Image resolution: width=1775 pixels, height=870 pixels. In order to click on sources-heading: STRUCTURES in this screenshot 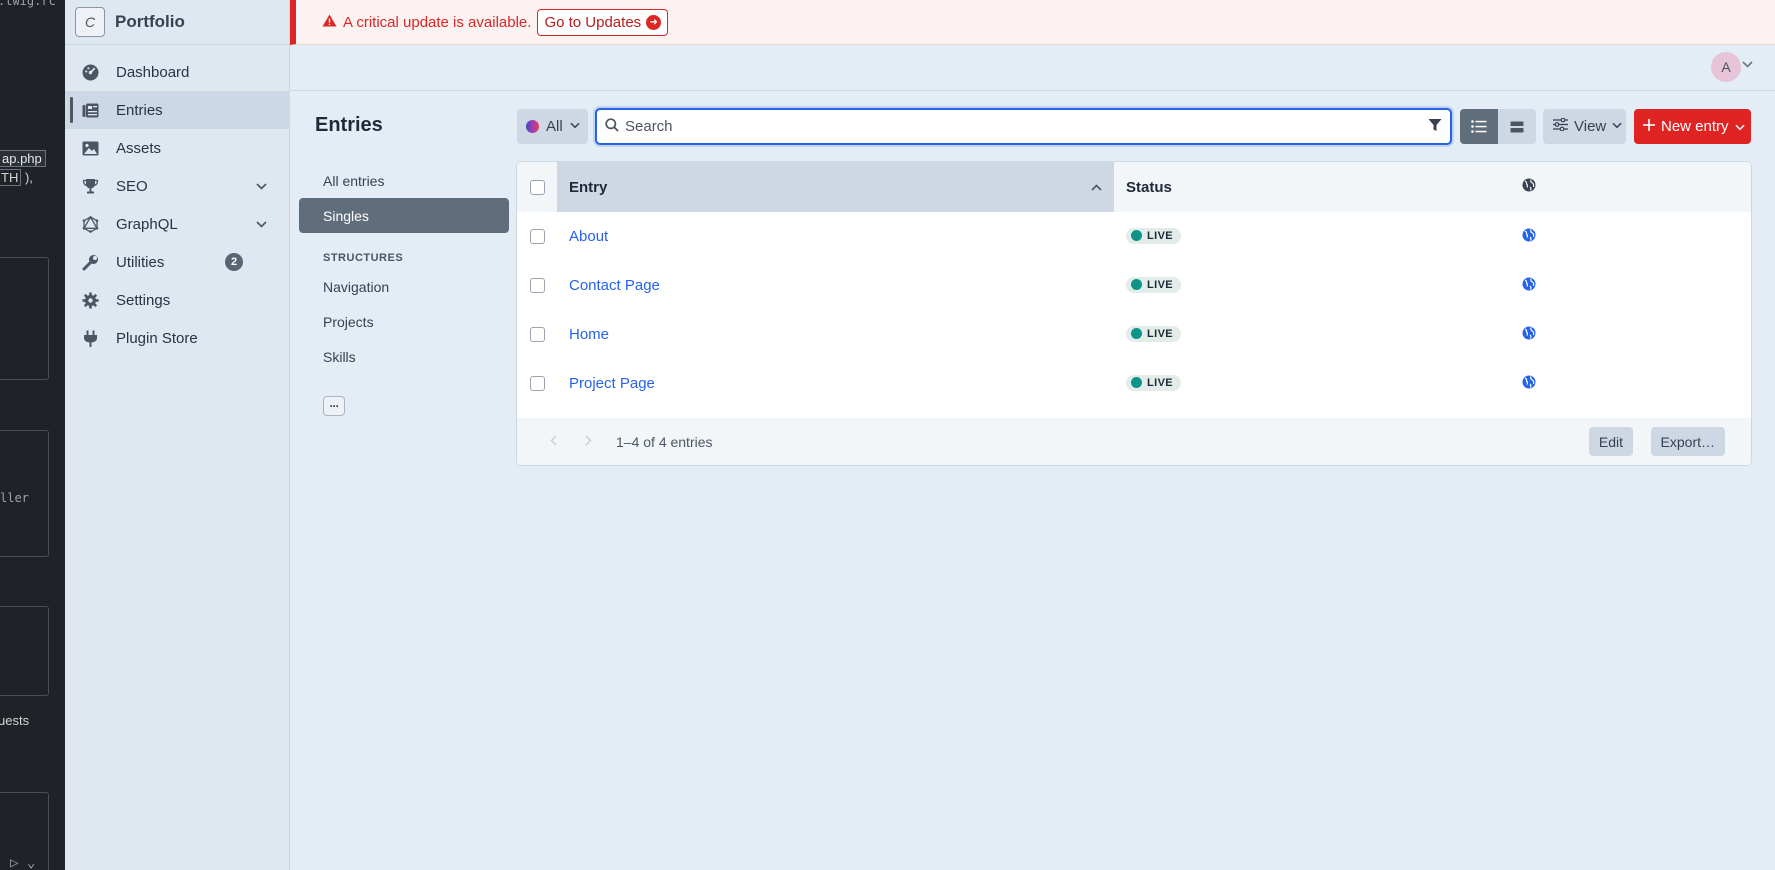, I will do `click(363, 258)`.